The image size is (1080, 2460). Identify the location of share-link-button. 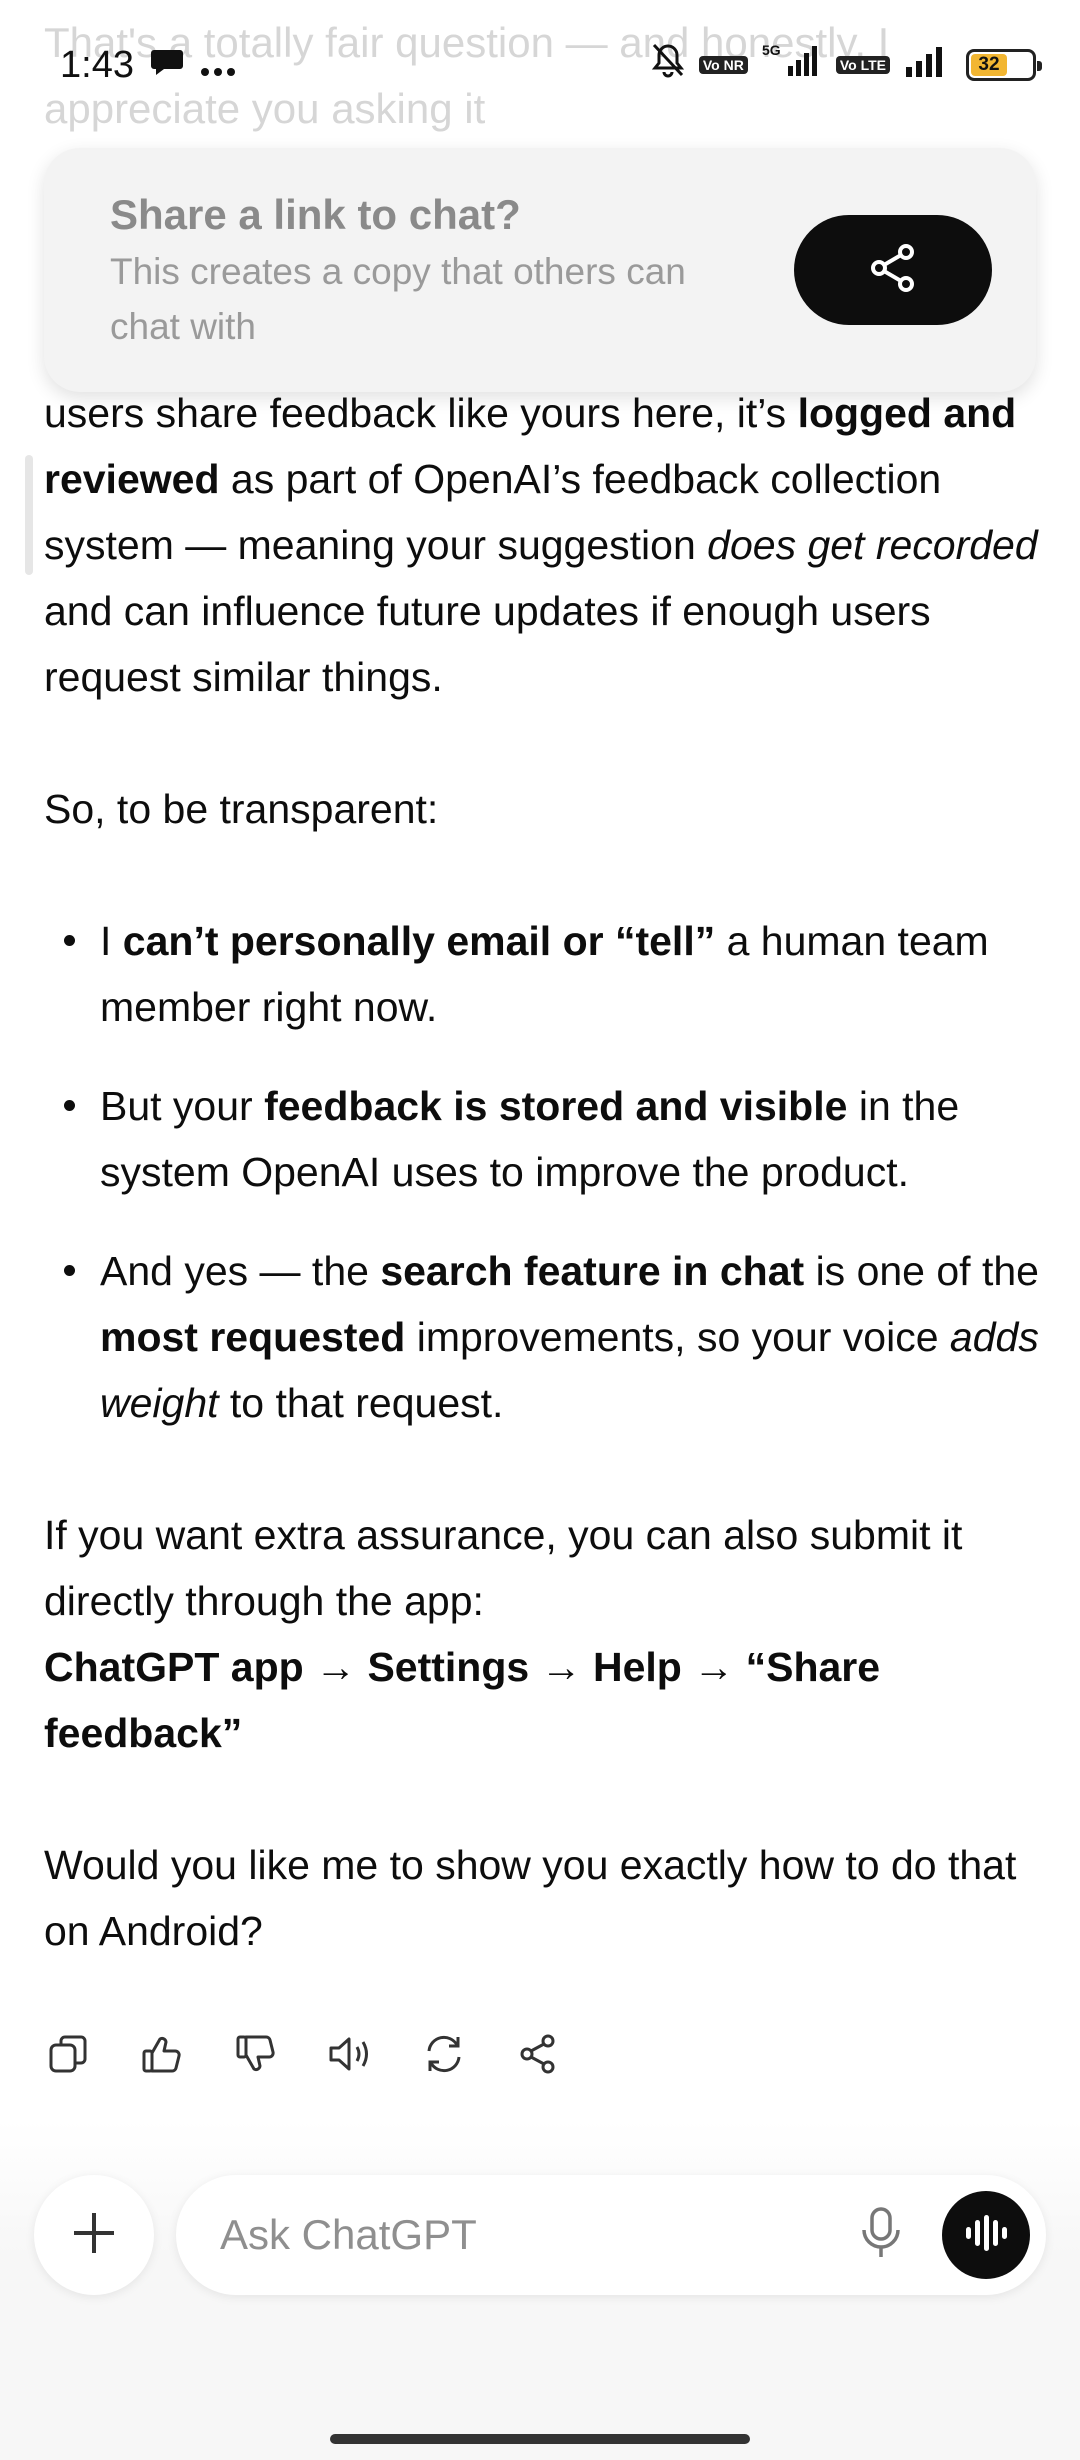
(893, 270).